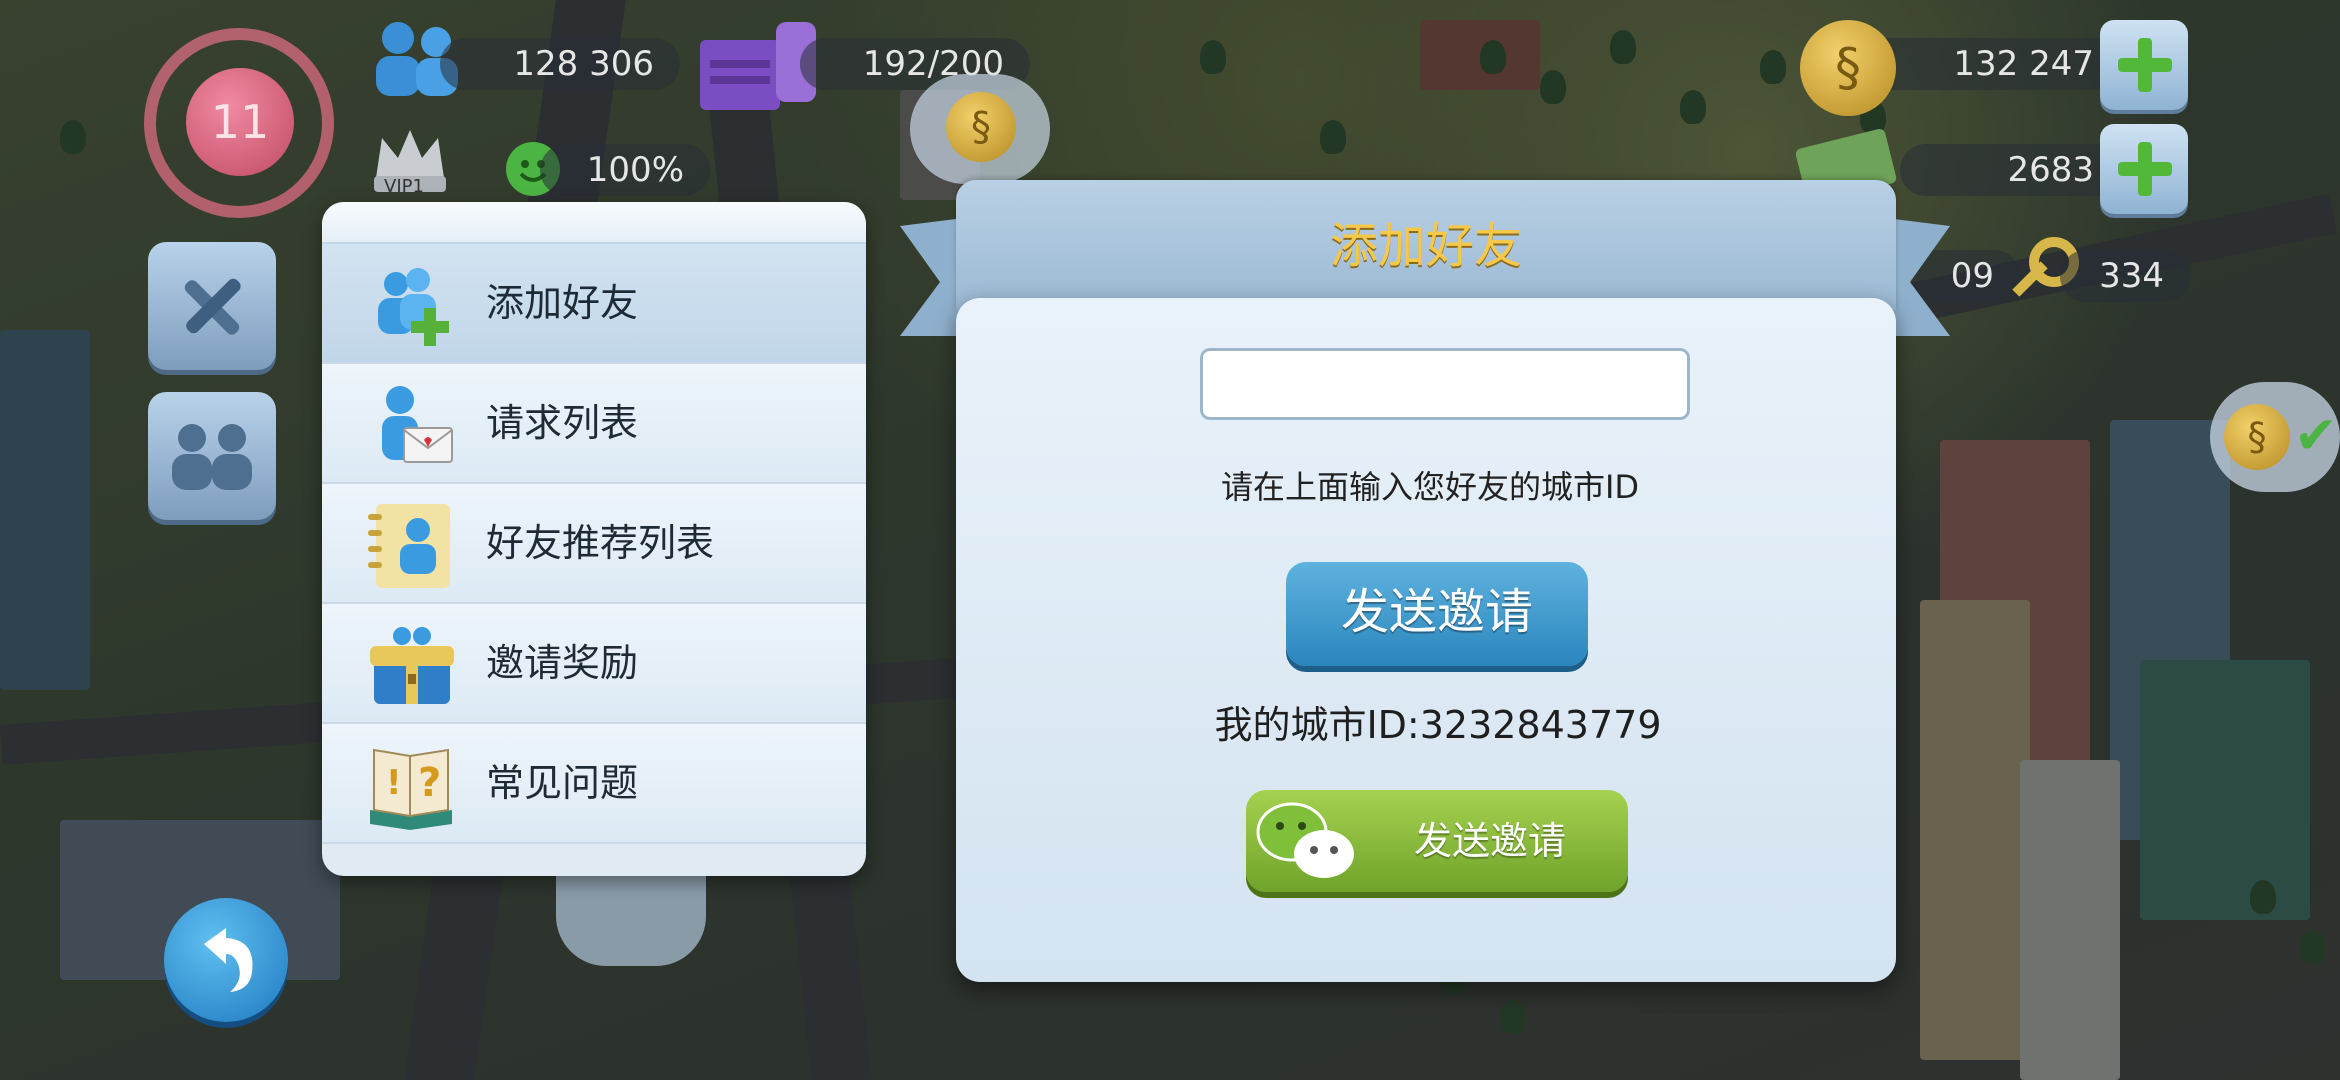  I want to click on happiness-counter: 100%, so click(625, 170).